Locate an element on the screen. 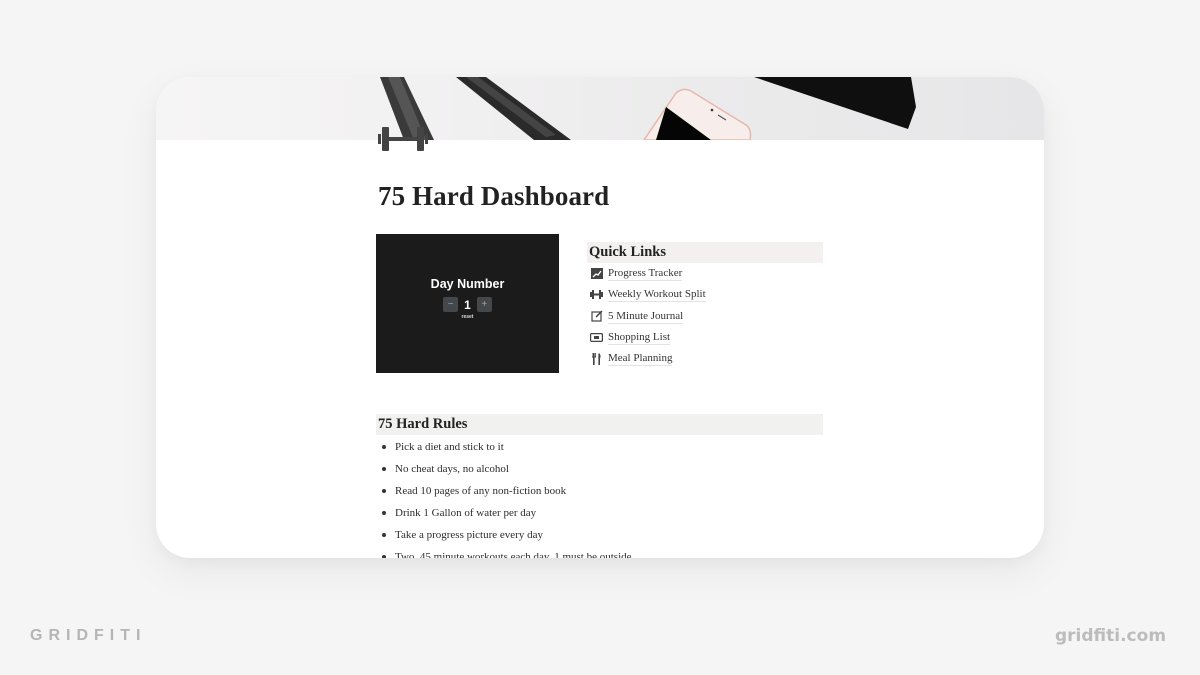 The width and height of the screenshot is (1200, 675). brand-logo-text: GRIDFITI is located at coordinates (88, 635).